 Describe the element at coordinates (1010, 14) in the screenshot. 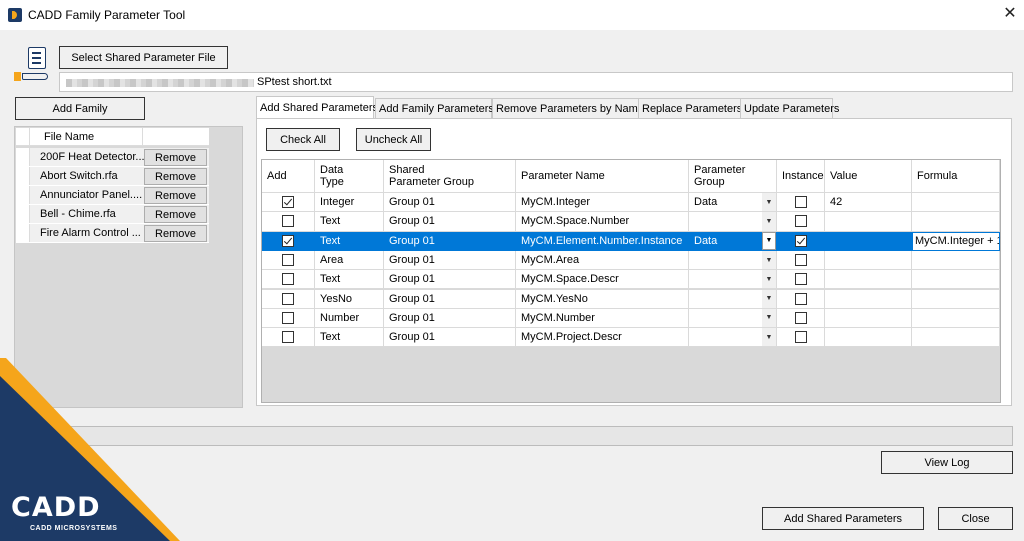

I see `close-window-icon: ✕` at that location.